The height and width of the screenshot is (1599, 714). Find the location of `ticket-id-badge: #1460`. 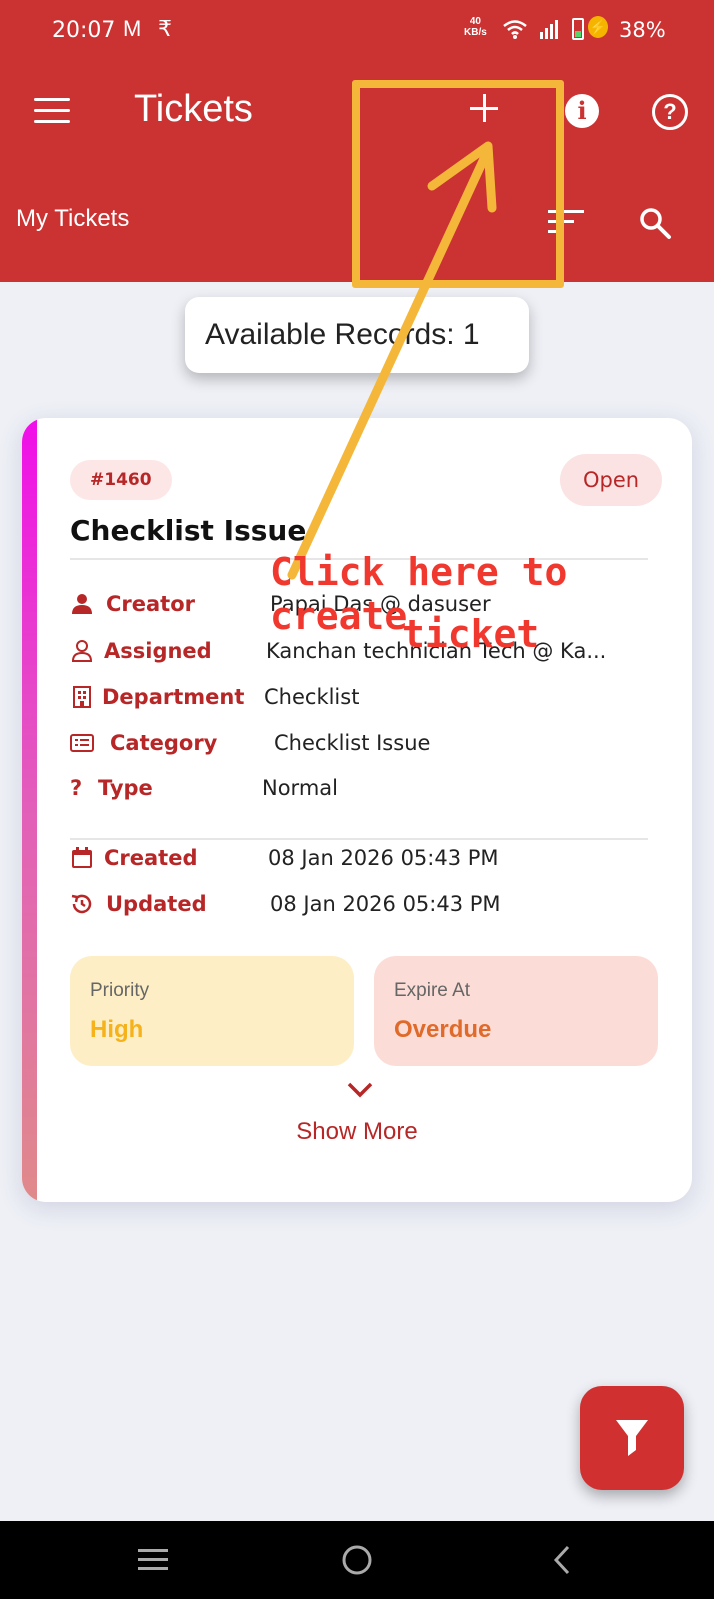

ticket-id-badge: #1460 is located at coordinates (121, 480).